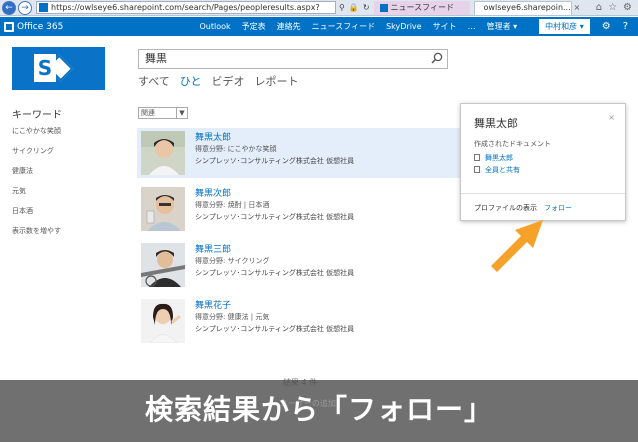 Image resolution: width=638 pixels, height=442 pixels. What do you see at coordinates (342, 7) in the screenshot?
I see `search-icon: ⚲` at bounding box center [342, 7].